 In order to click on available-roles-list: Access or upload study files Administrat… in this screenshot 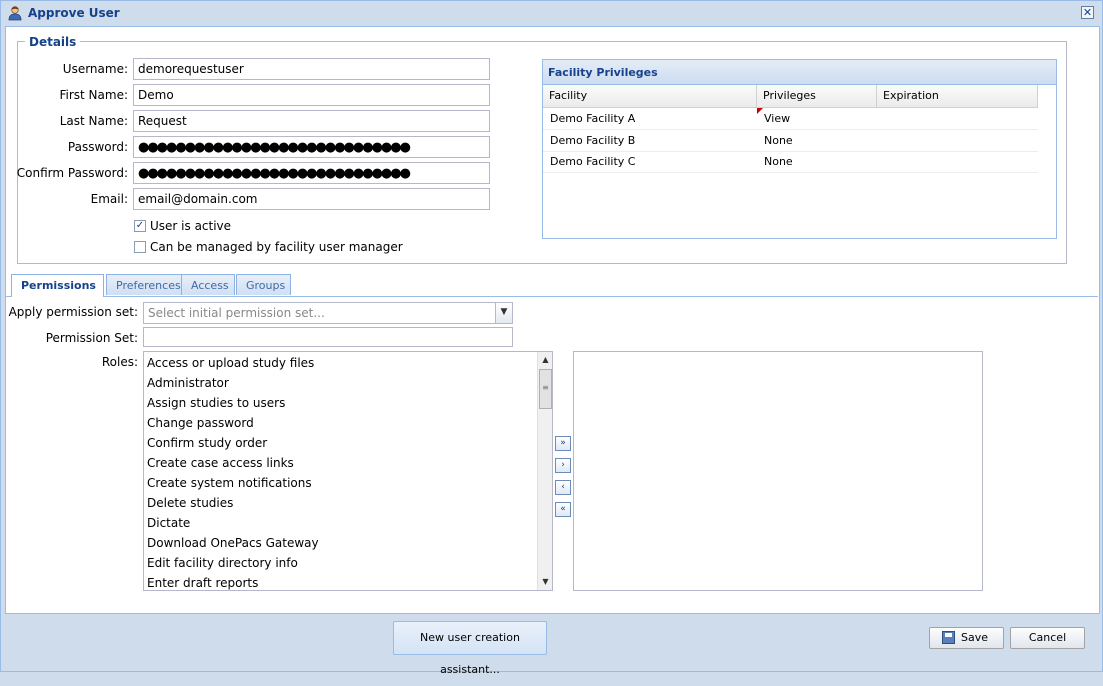, I will do `click(348, 471)`.